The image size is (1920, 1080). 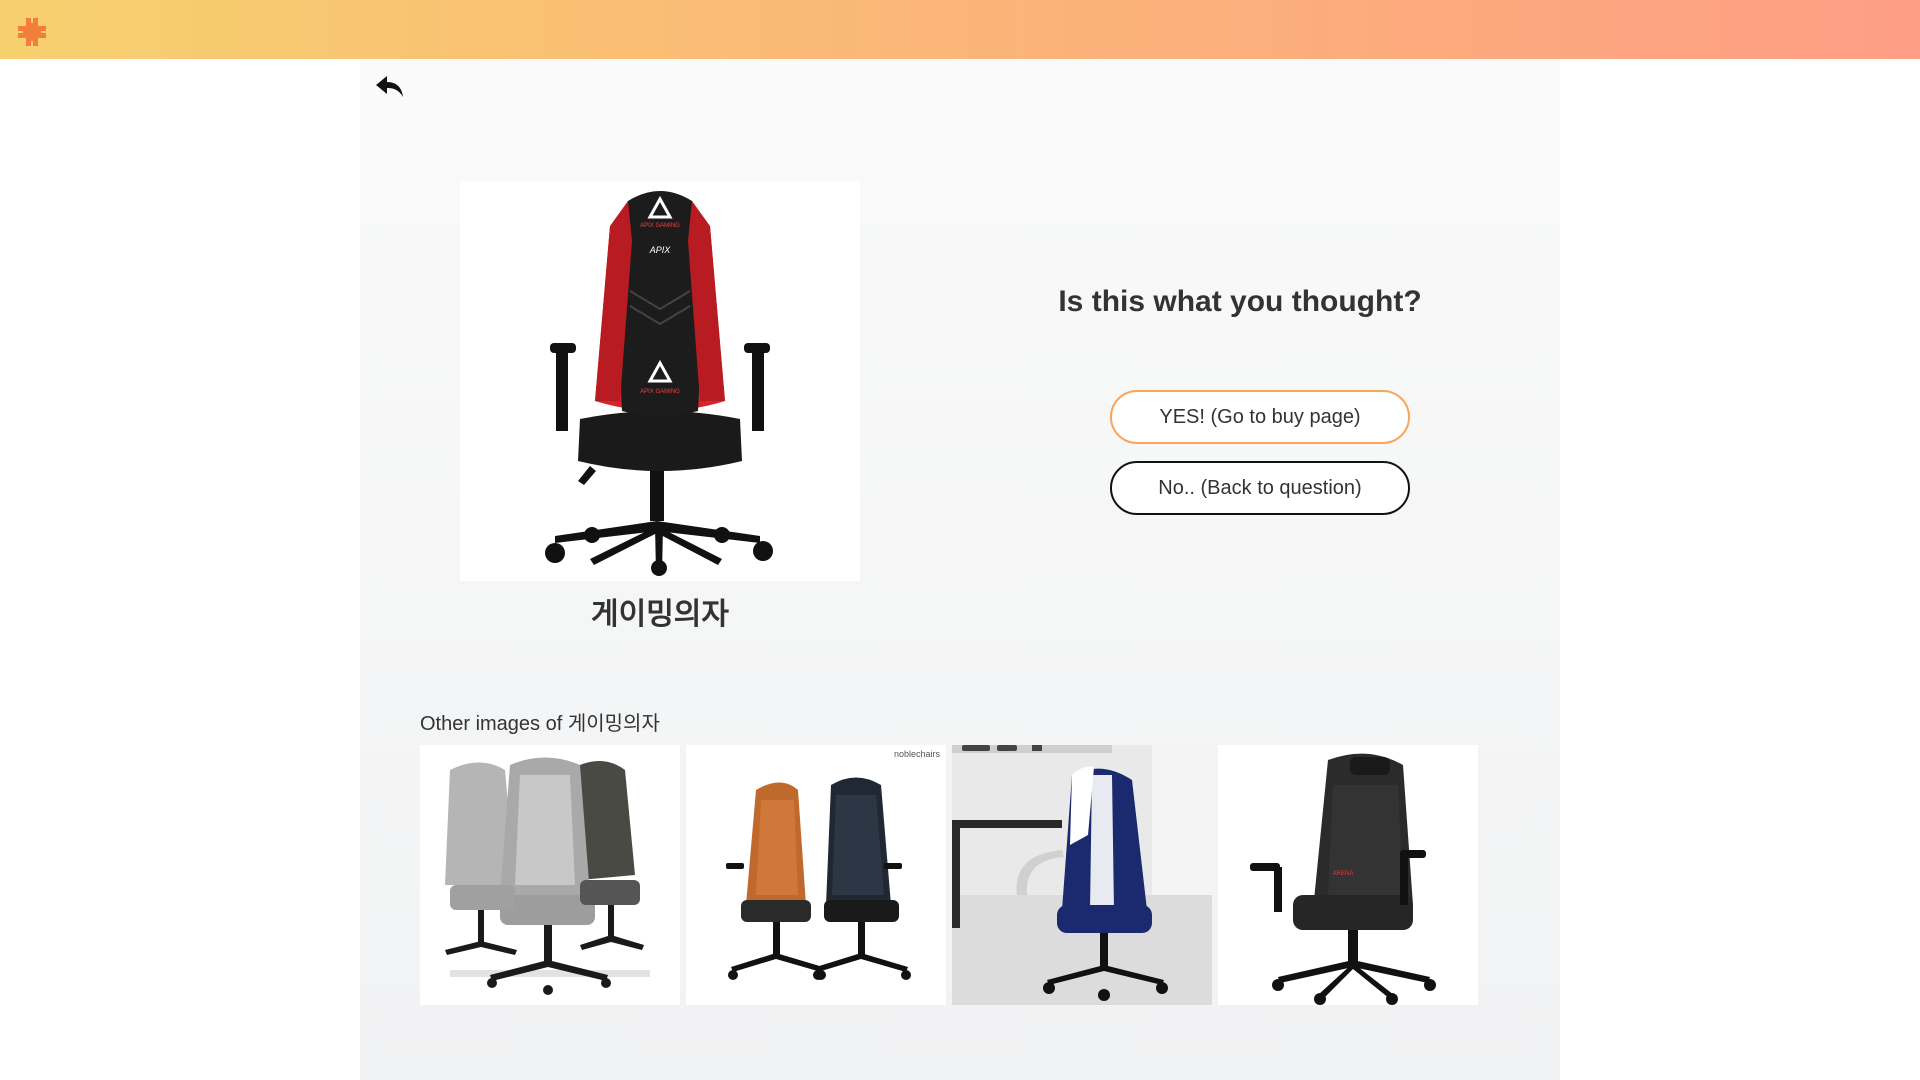 I want to click on black-gaming-chair-image: ARENA, so click(x=1348, y=875).